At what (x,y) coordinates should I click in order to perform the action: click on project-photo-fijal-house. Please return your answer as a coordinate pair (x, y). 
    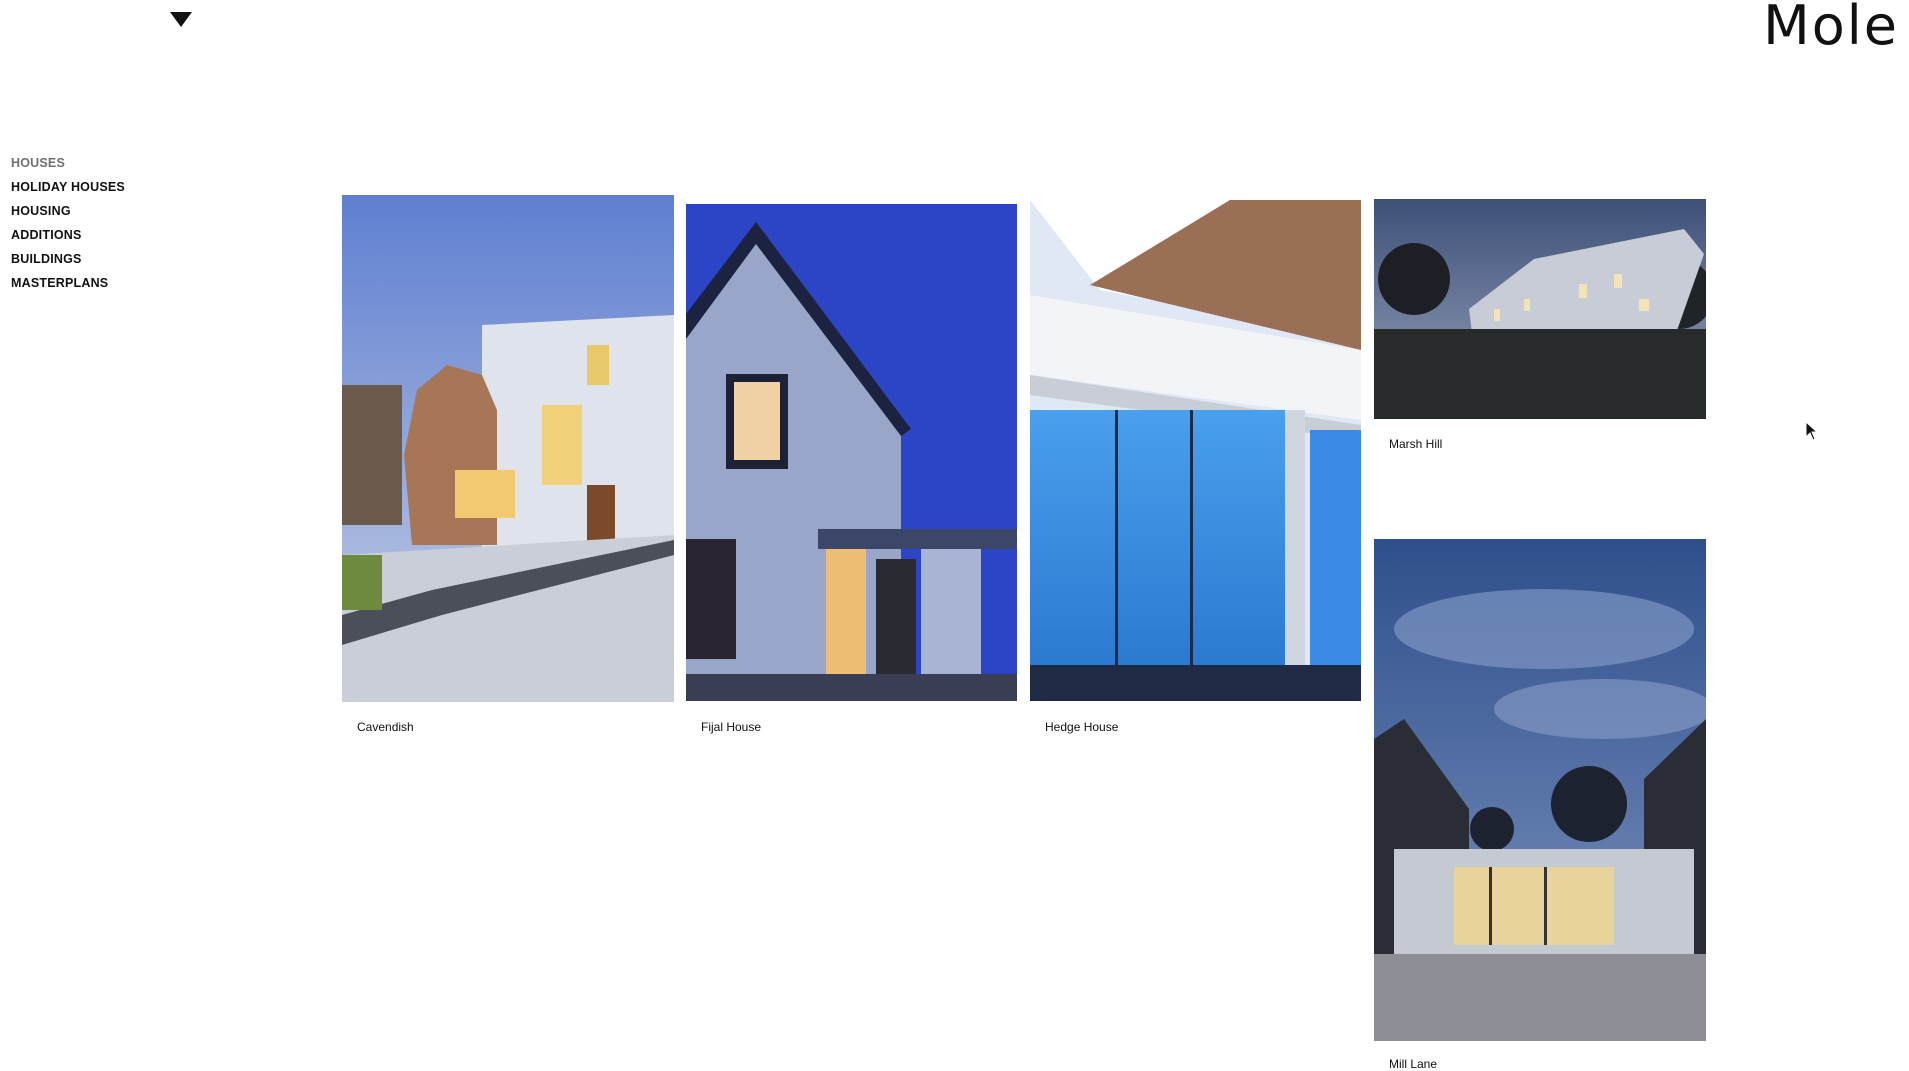
    Looking at the image, I should click on (851, 452).